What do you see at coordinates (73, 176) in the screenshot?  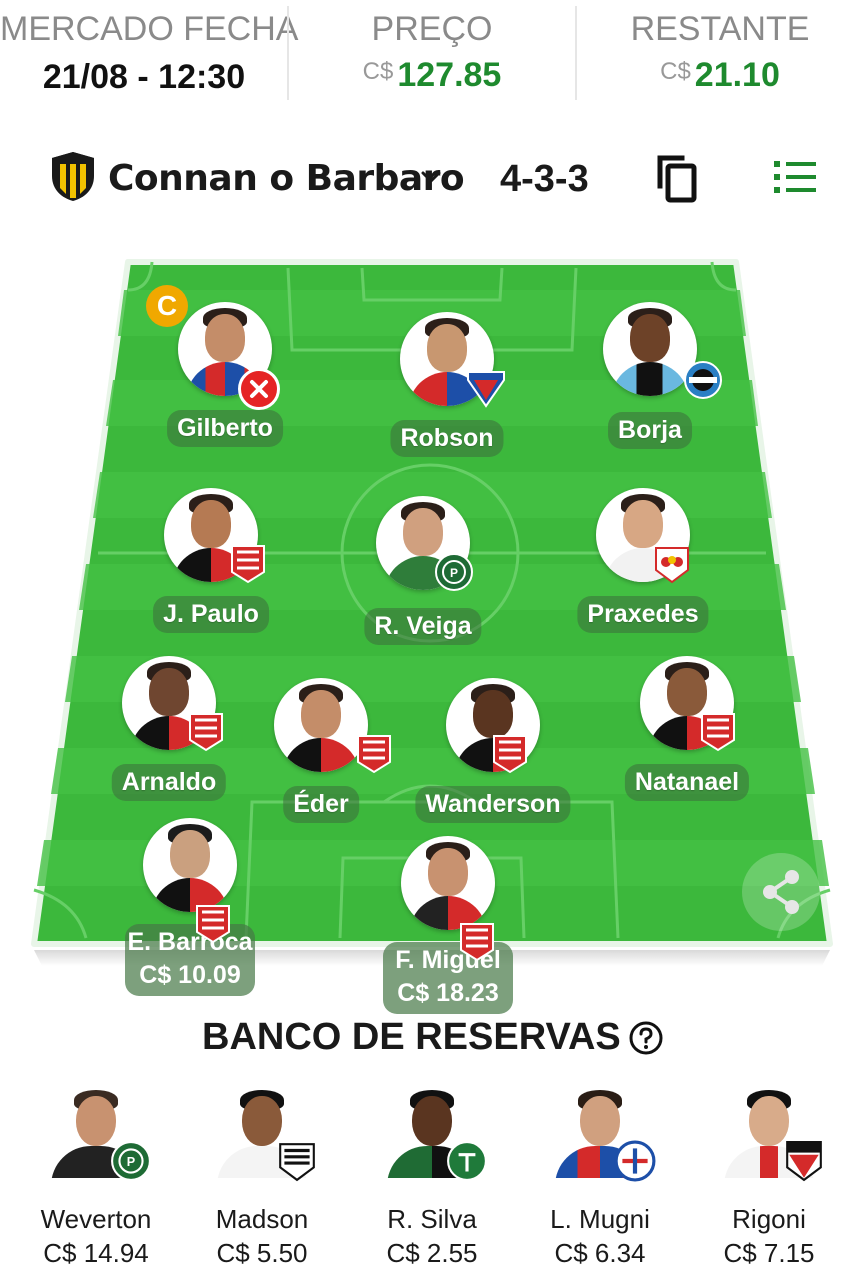 I see `team-crest-icon` at bounding box center [73, 176].